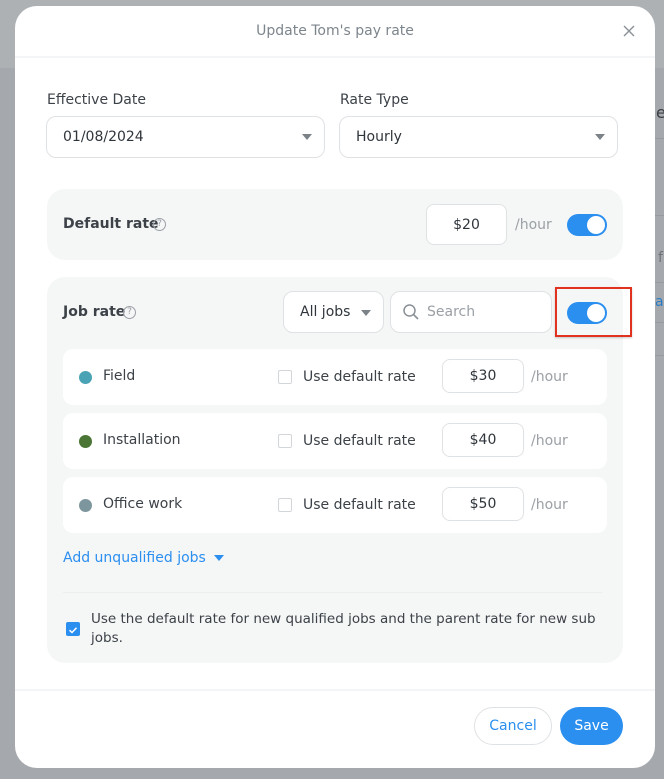 Image resolution: width=664 pixels, height=779 pixels. I want to click on rate-type-value: Hourly, so click(379, 137).